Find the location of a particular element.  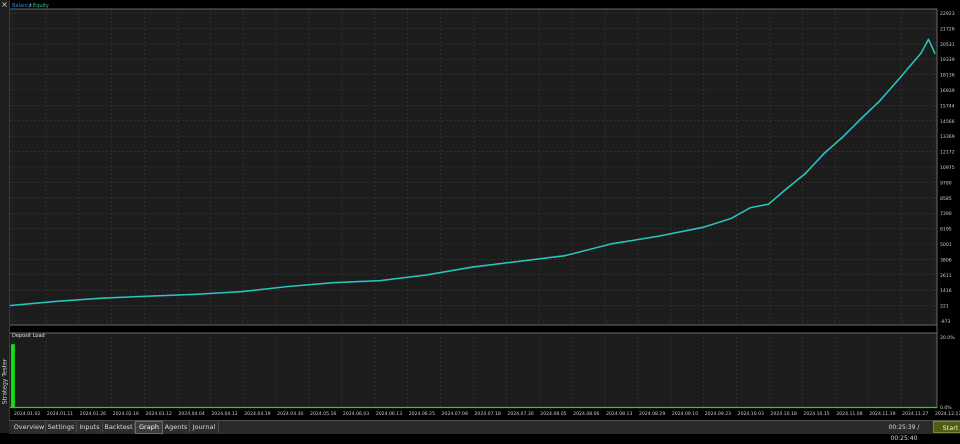

deposit-load-y-tick: 20.0% is located at coordinates (947, 338).